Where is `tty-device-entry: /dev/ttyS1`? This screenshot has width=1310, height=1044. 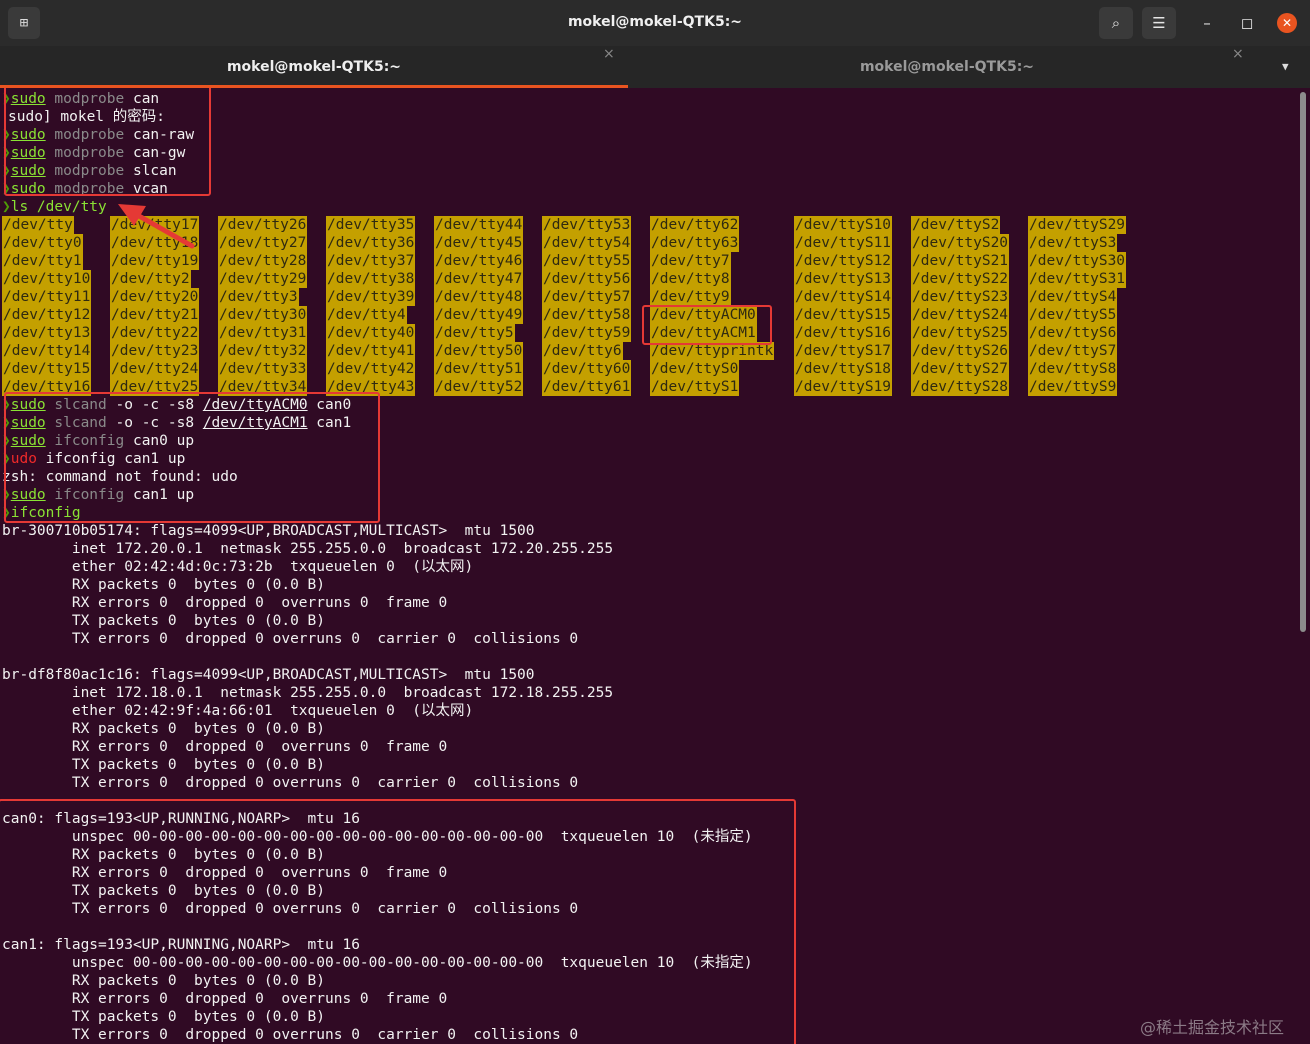
tty-device-entry: /dev/ttyS1 is located at coordinates (695, 387).